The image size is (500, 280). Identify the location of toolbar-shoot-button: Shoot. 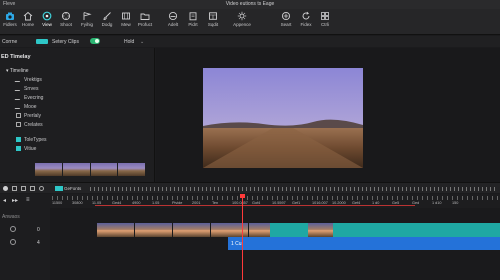
(66, 22).